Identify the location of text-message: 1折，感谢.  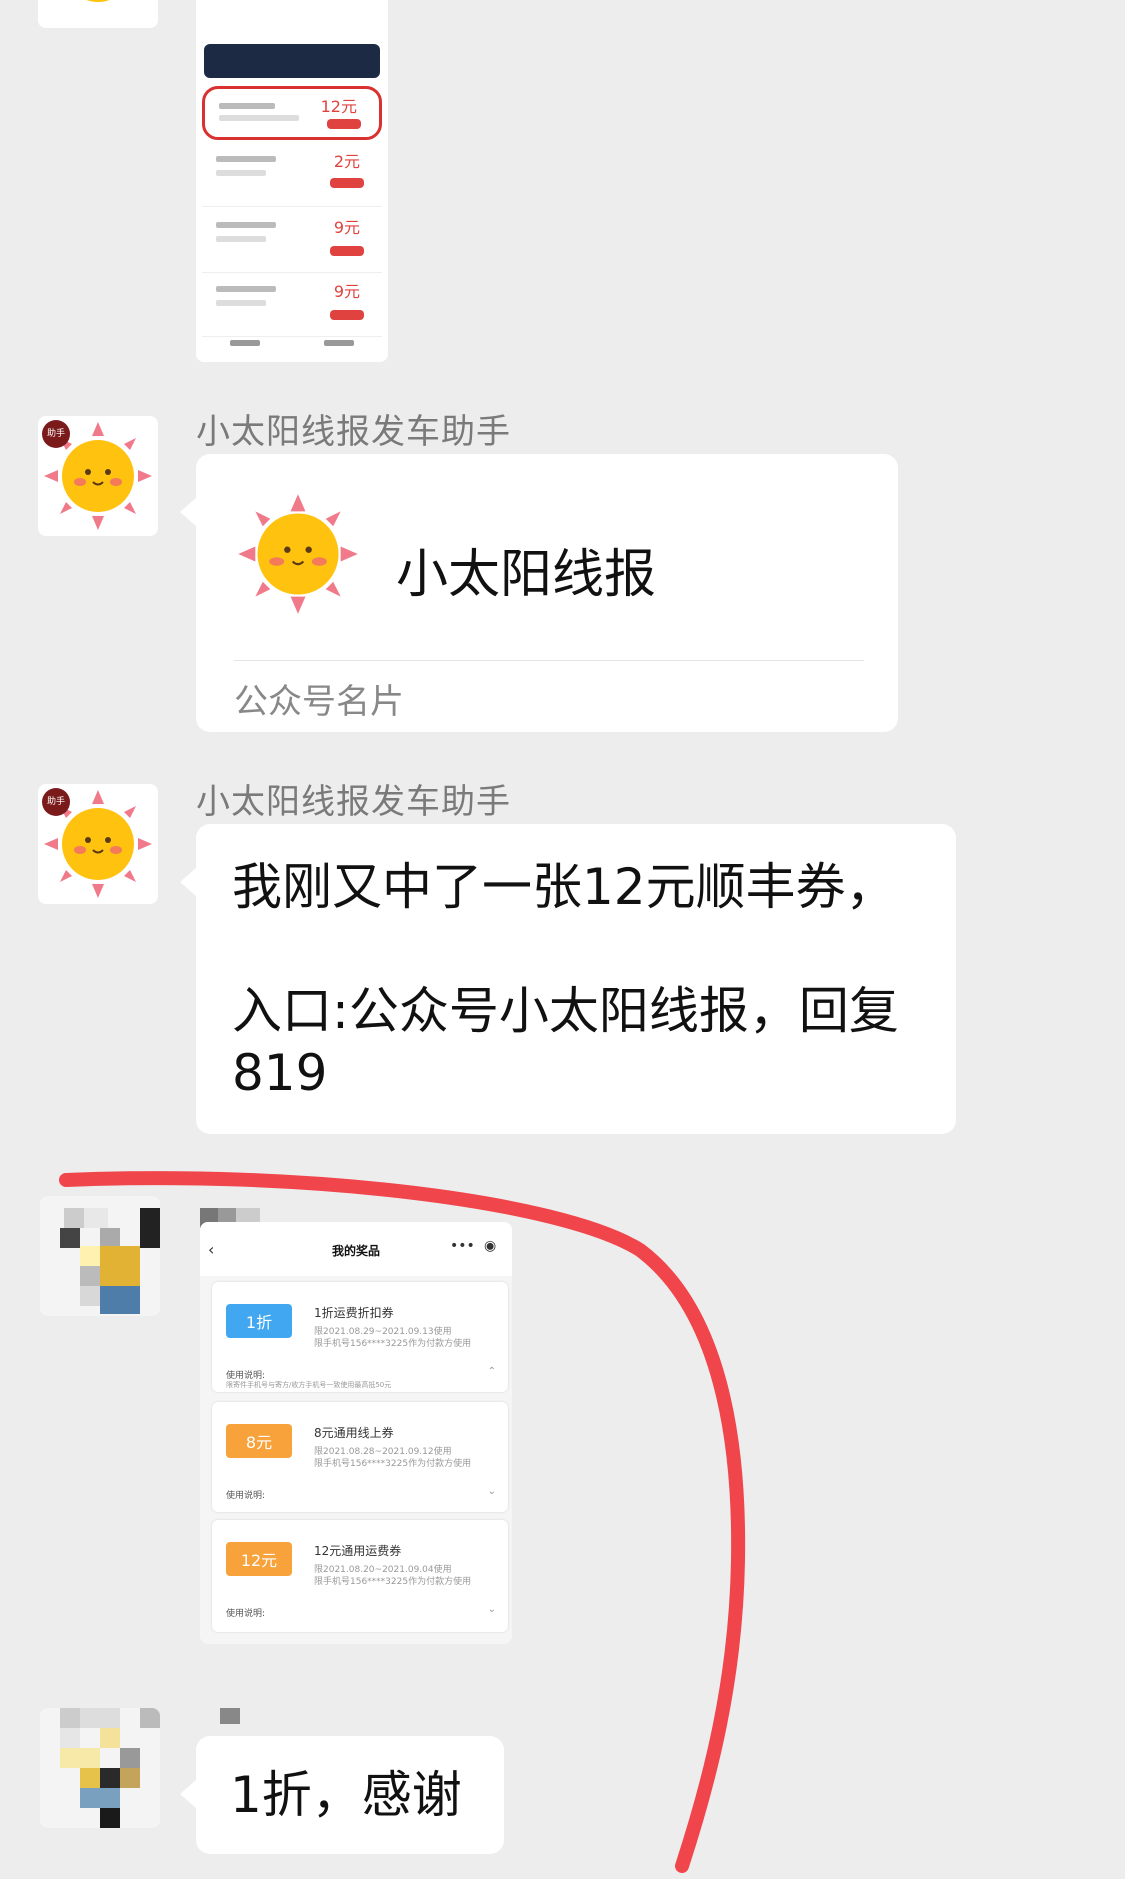
(342, 1795).